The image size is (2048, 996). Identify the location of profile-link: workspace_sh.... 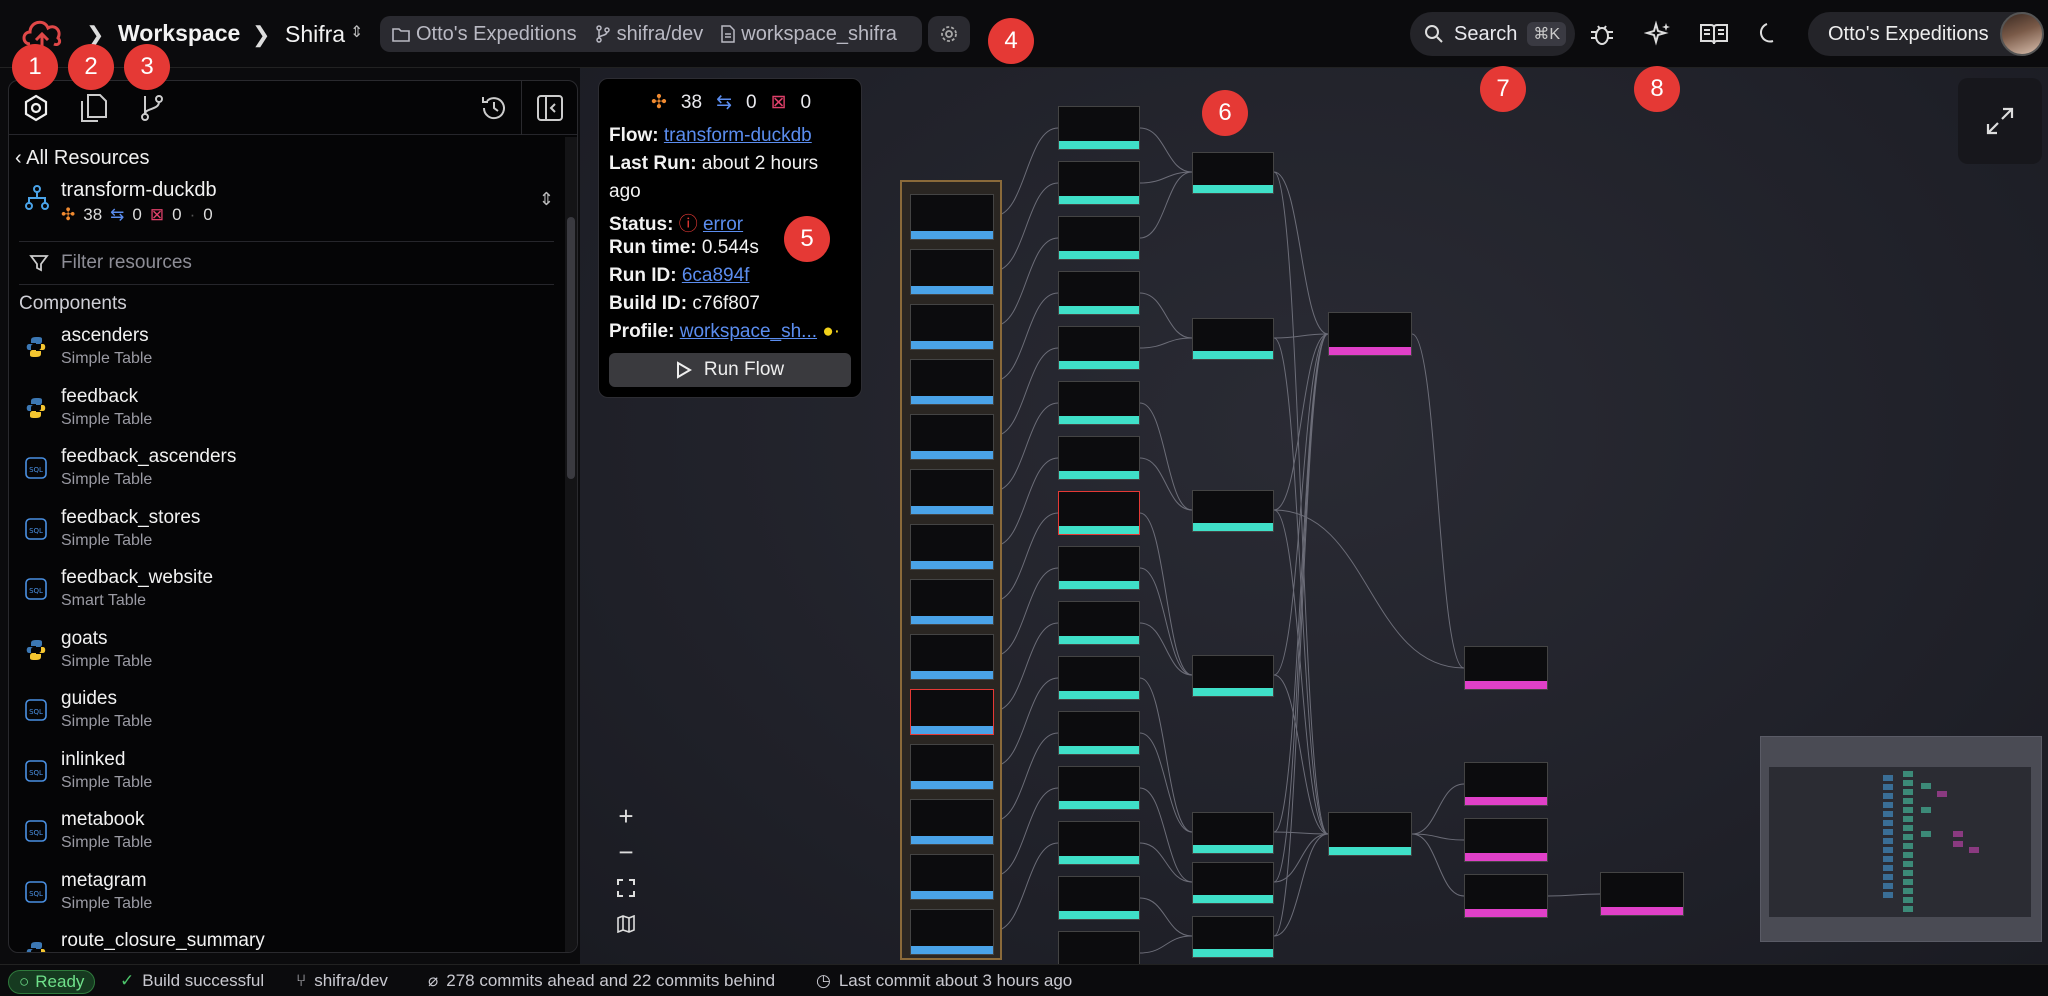
(748, 331).